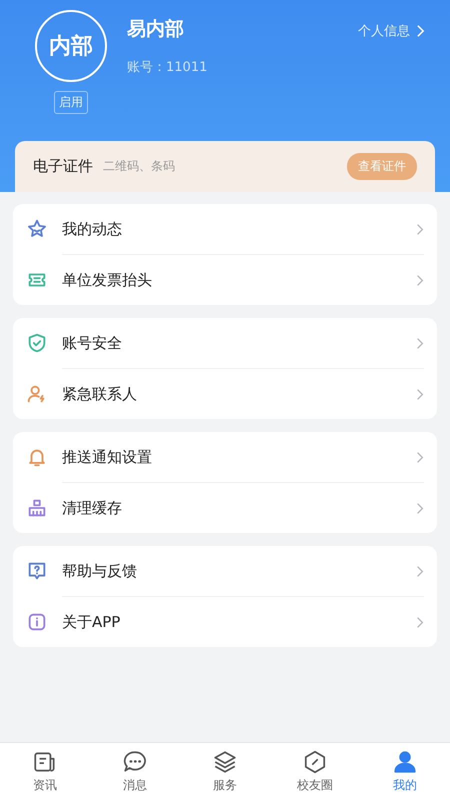 The image size is (450, 800). I want to click on tab: 校友圈, so click(315, 771).